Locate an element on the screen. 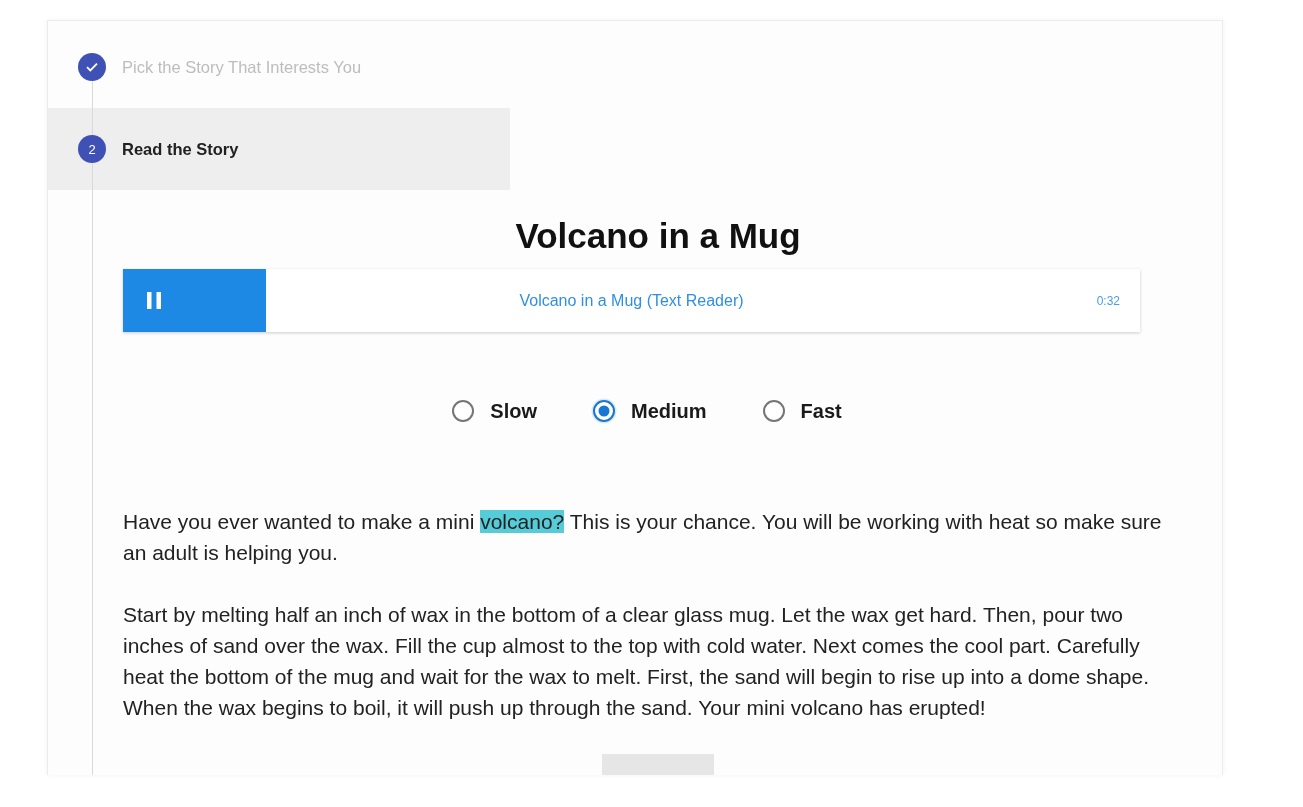  step-row: 2 Read the Story is located at coordinates (279, 149).